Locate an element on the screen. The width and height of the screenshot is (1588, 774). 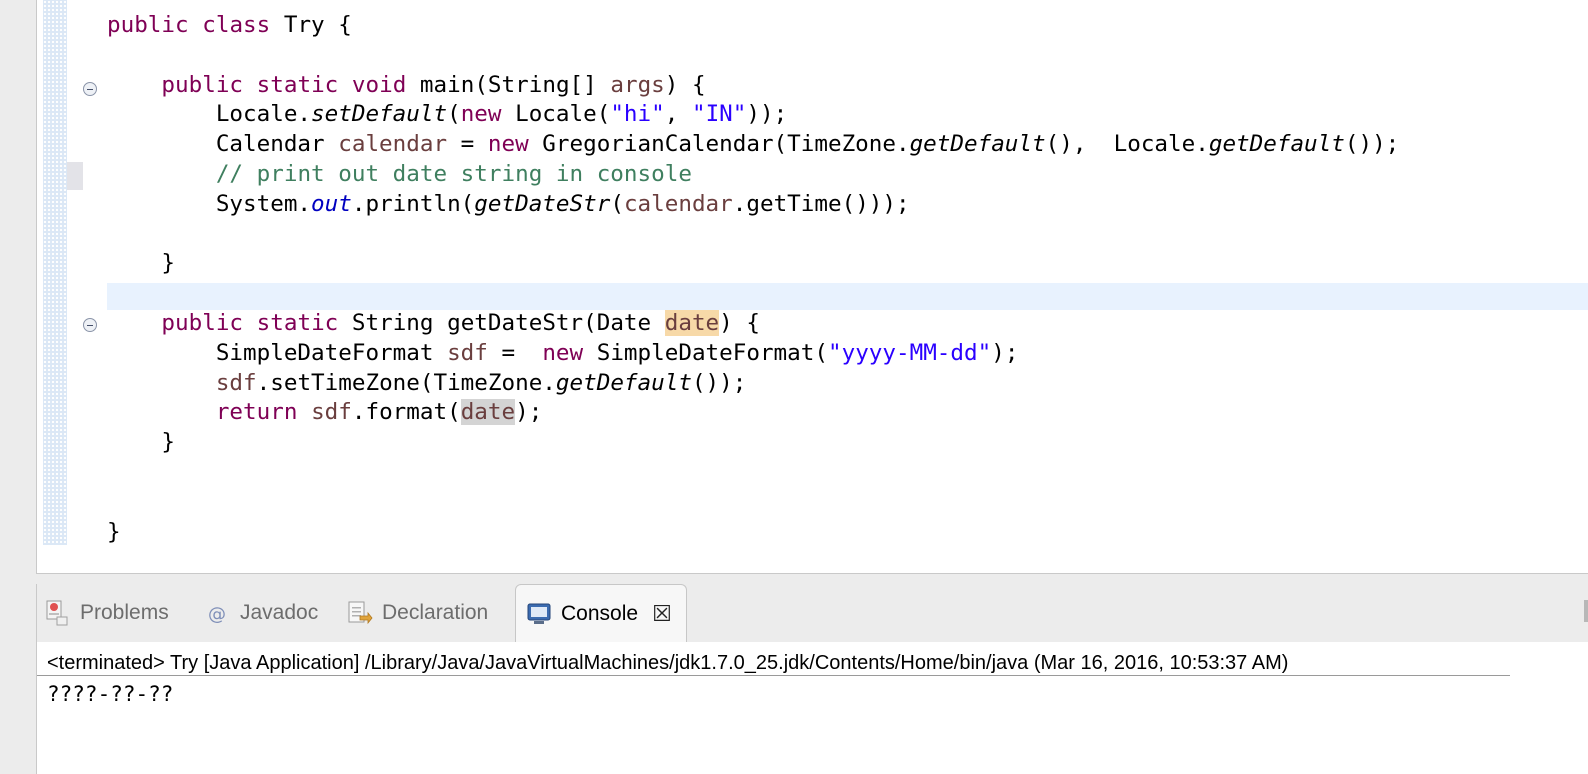
code-token: void is located at coordinates (379, 84).